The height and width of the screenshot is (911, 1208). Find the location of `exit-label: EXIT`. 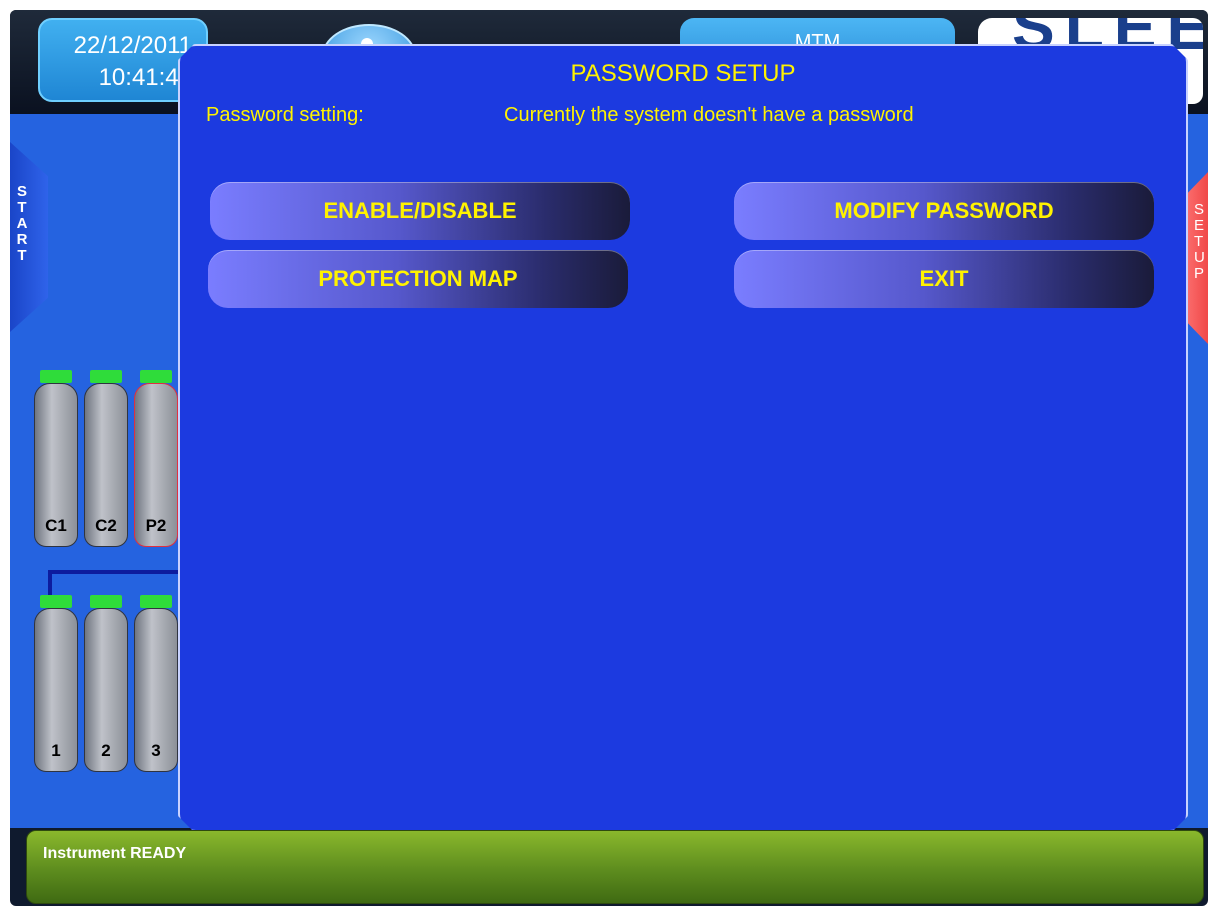

exit-label: EXIT is located at coordinates (944, 278).